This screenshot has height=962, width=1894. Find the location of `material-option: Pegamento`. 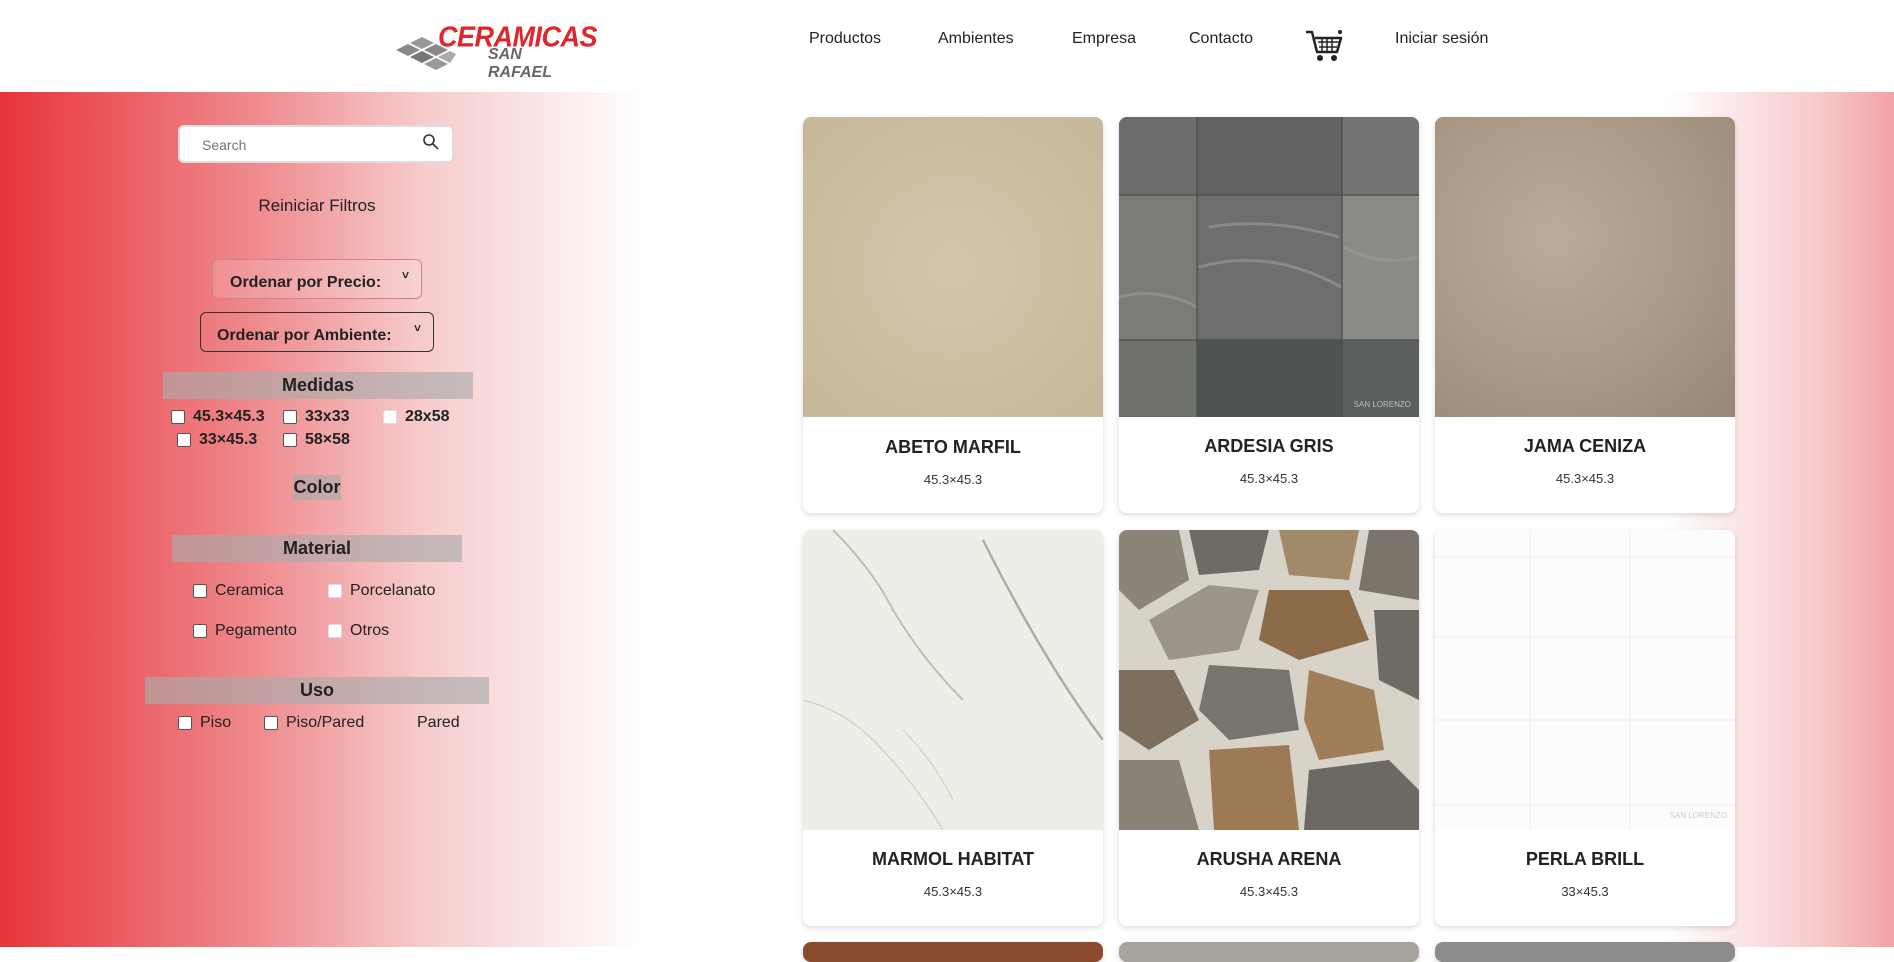

material-option: Pegamento is located at coordinates (245, 631).